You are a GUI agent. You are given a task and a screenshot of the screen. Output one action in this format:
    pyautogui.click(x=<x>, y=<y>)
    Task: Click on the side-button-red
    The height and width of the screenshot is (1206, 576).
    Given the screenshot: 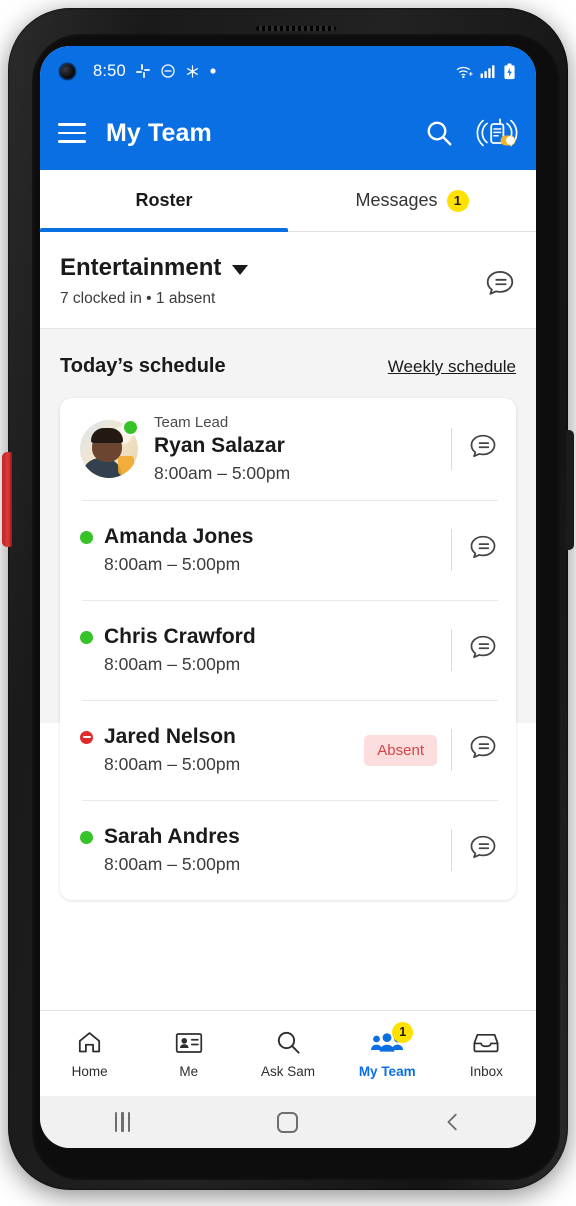 What is the action you would take?
    pyautogui.click(x=7, y=499)
    